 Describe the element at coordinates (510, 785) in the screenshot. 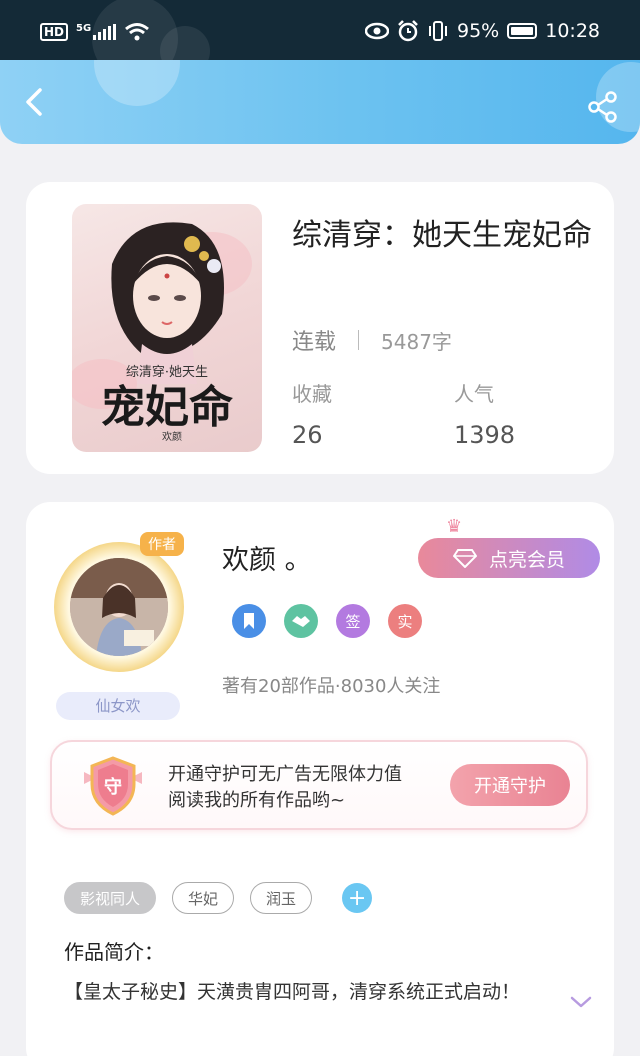

I see `open-guard-button: 开通守护` at that location.